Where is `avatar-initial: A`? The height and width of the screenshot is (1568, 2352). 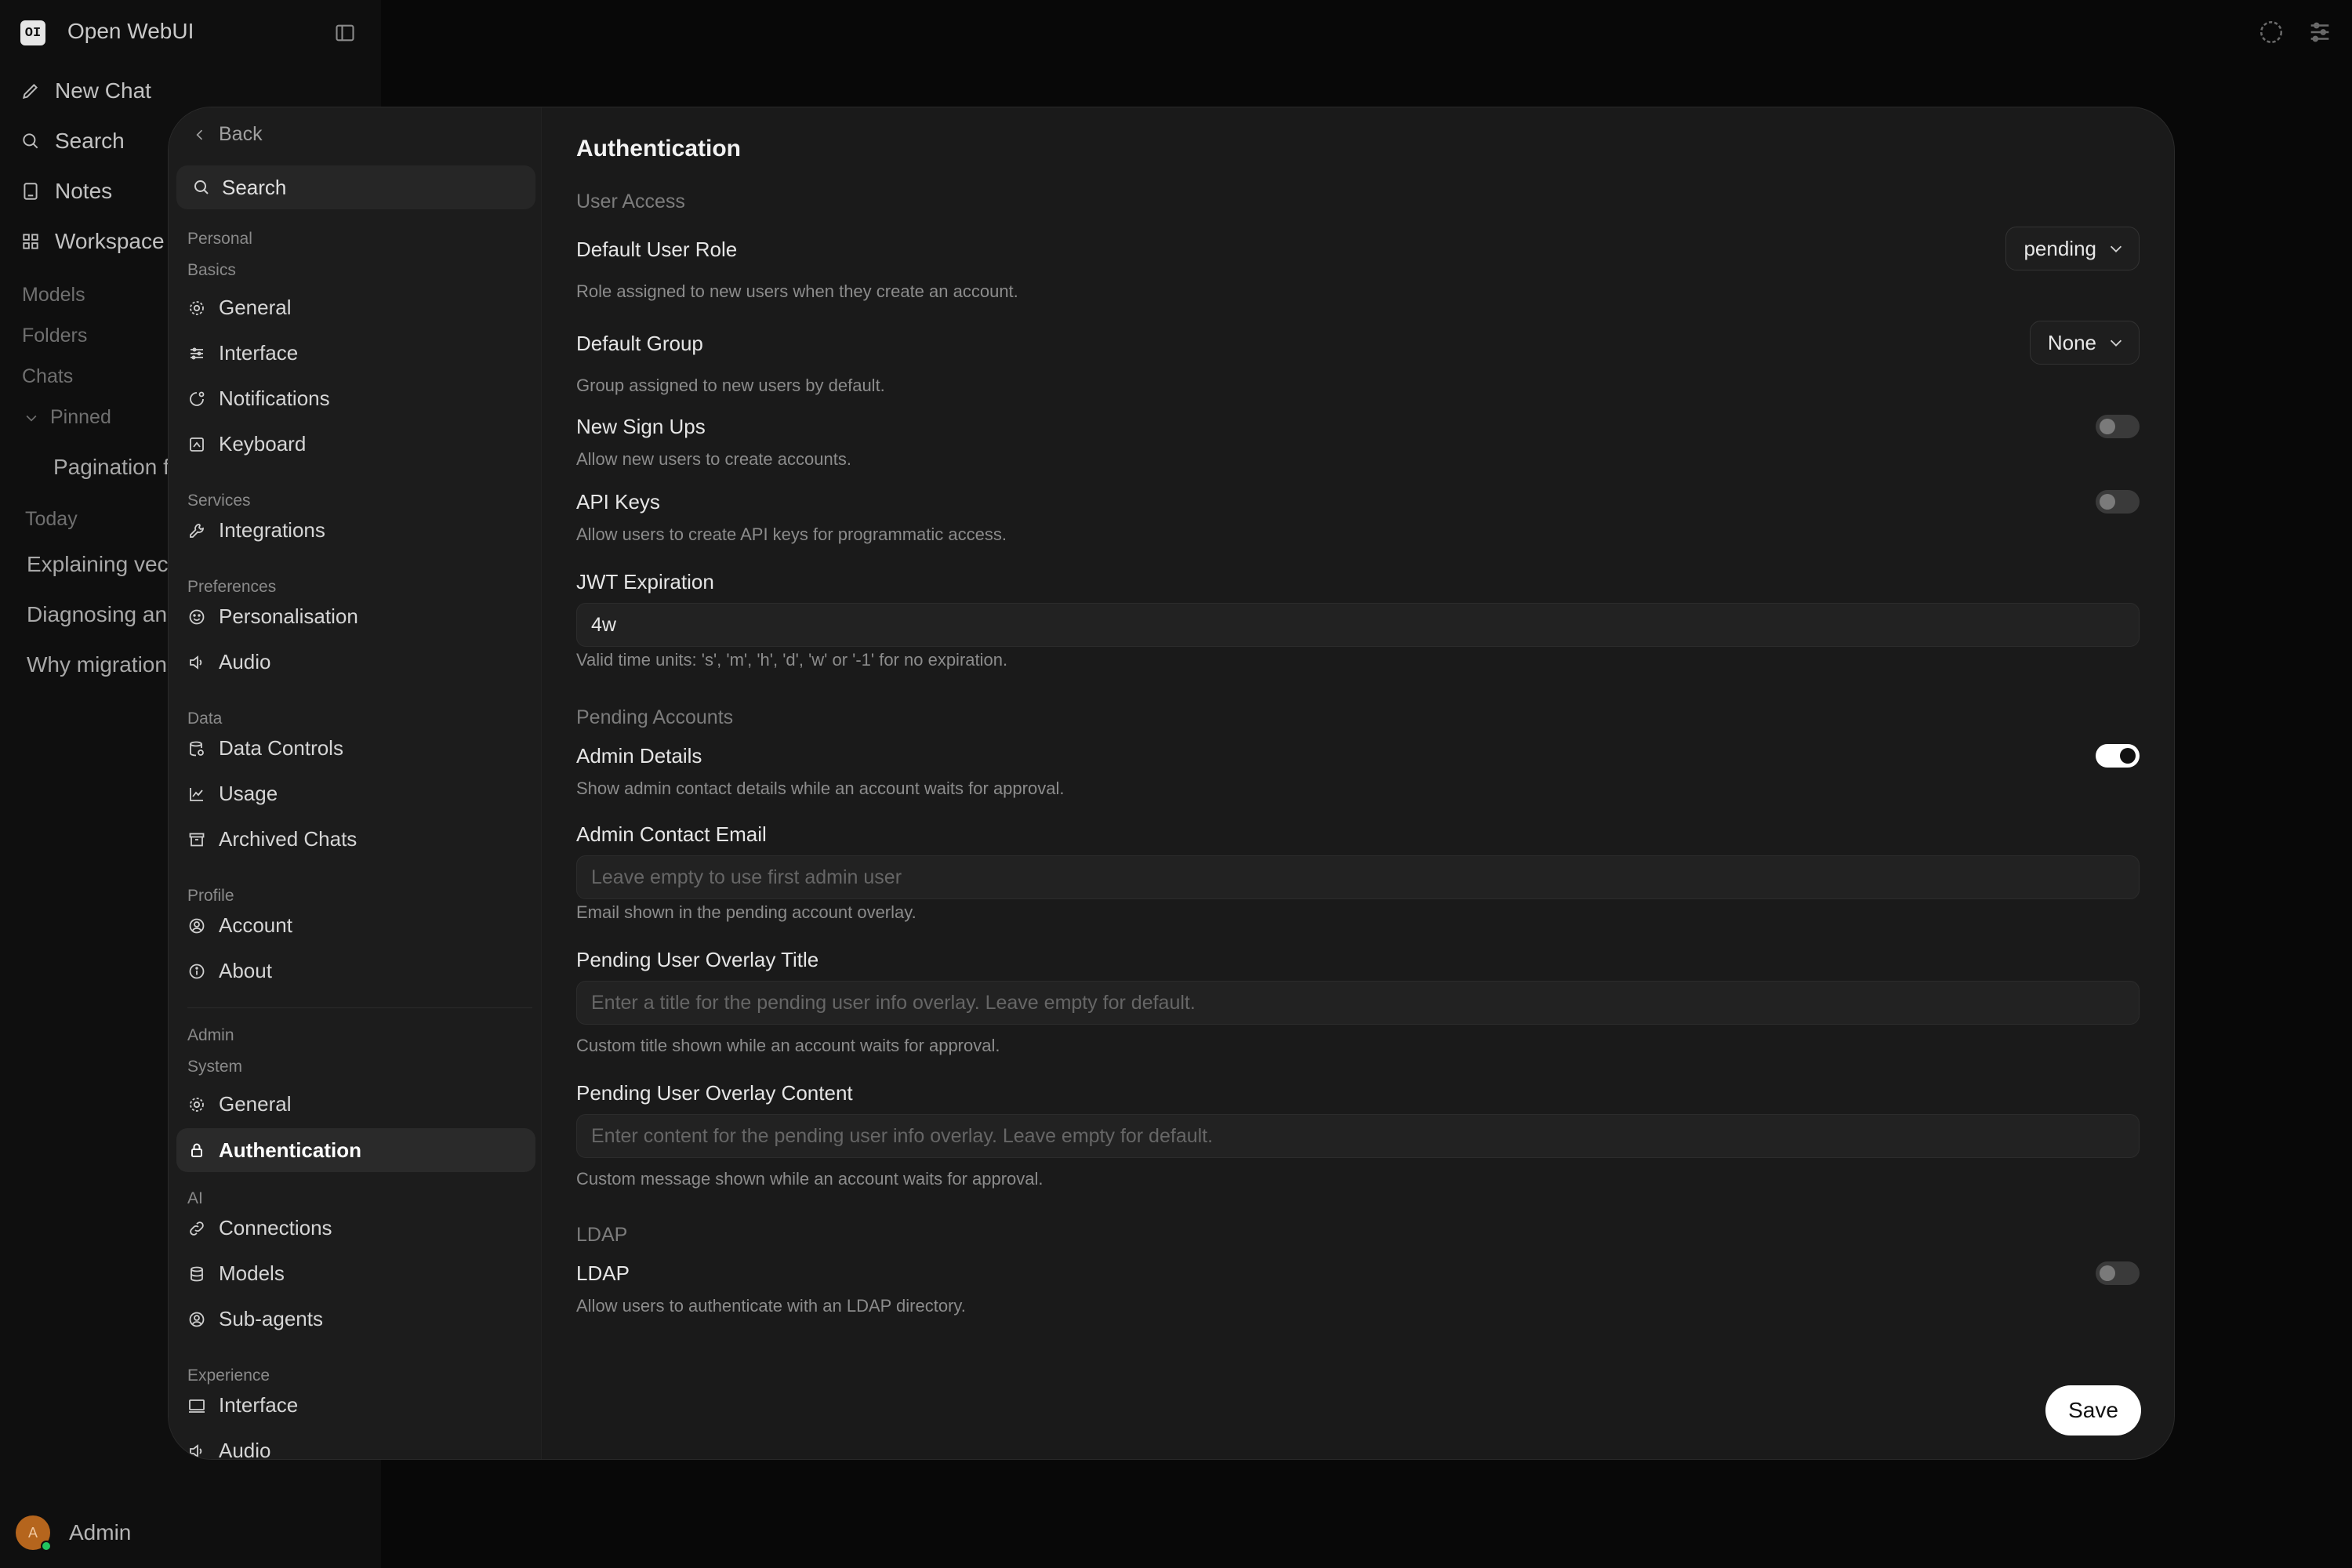
avatar-initial: A is located at coordinates (32, 1532).